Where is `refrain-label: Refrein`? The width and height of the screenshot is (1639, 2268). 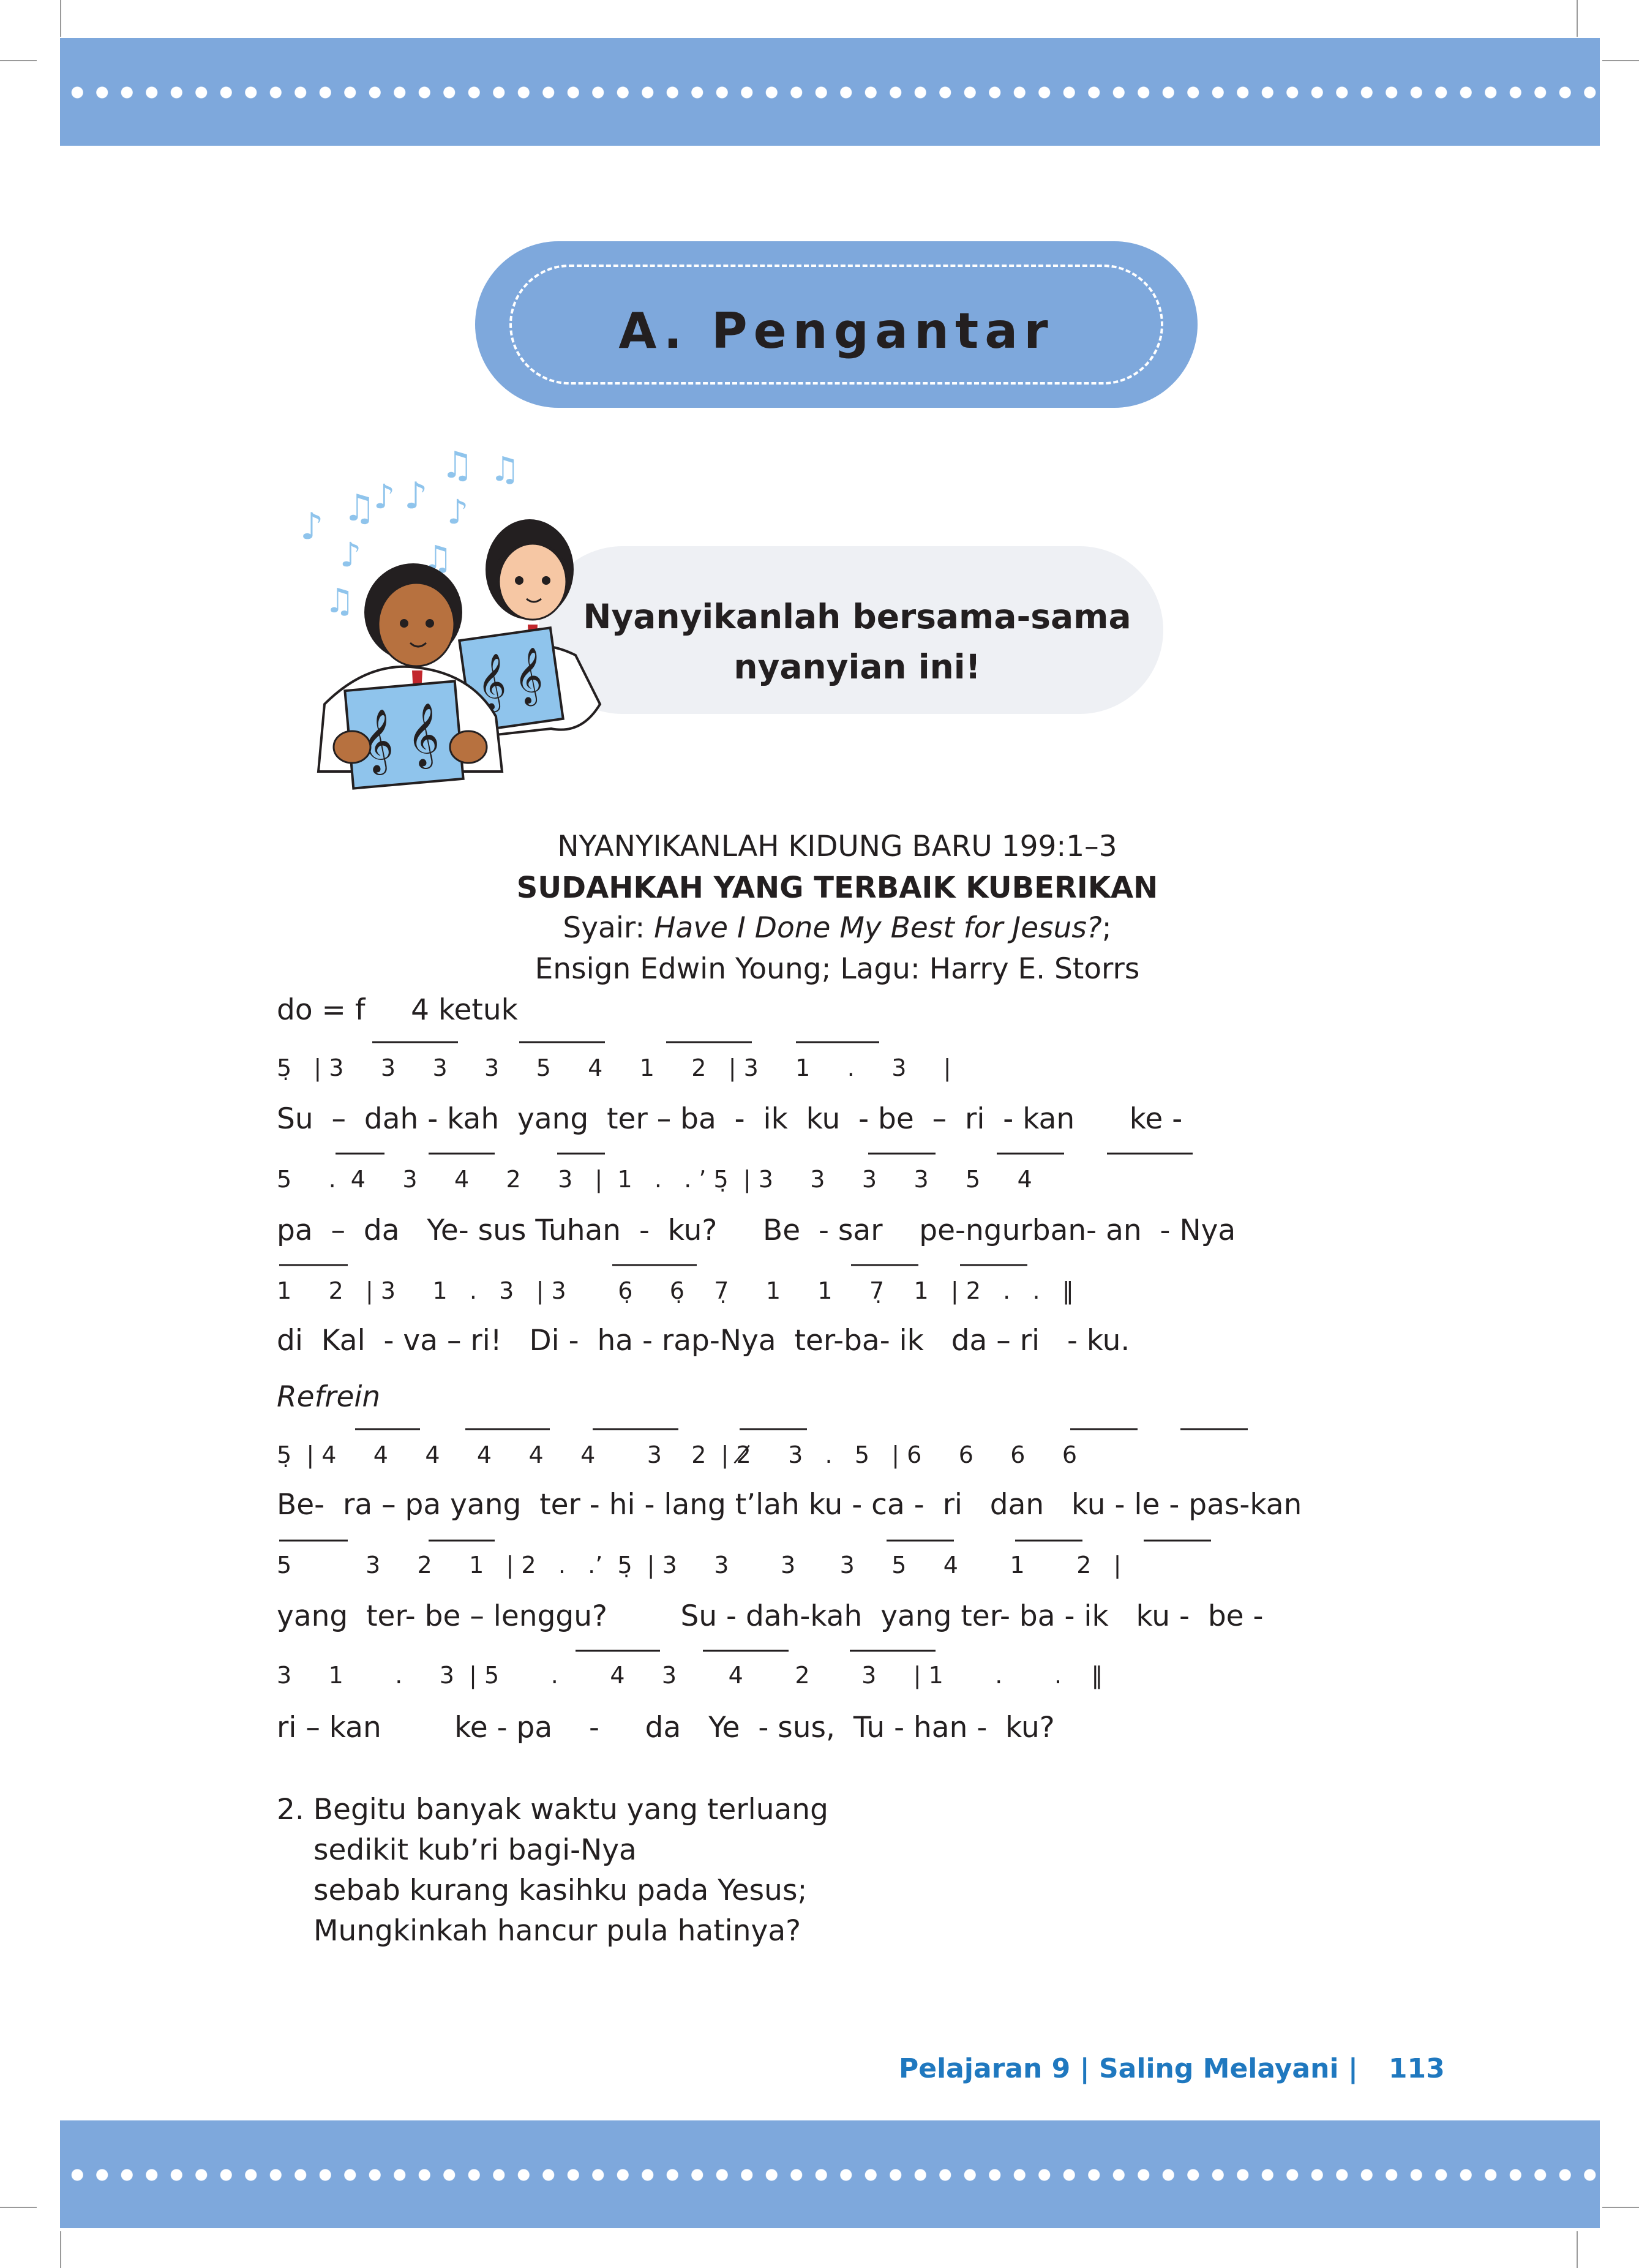
refrain-label: Refrein is located at coordinates (329, 1397).